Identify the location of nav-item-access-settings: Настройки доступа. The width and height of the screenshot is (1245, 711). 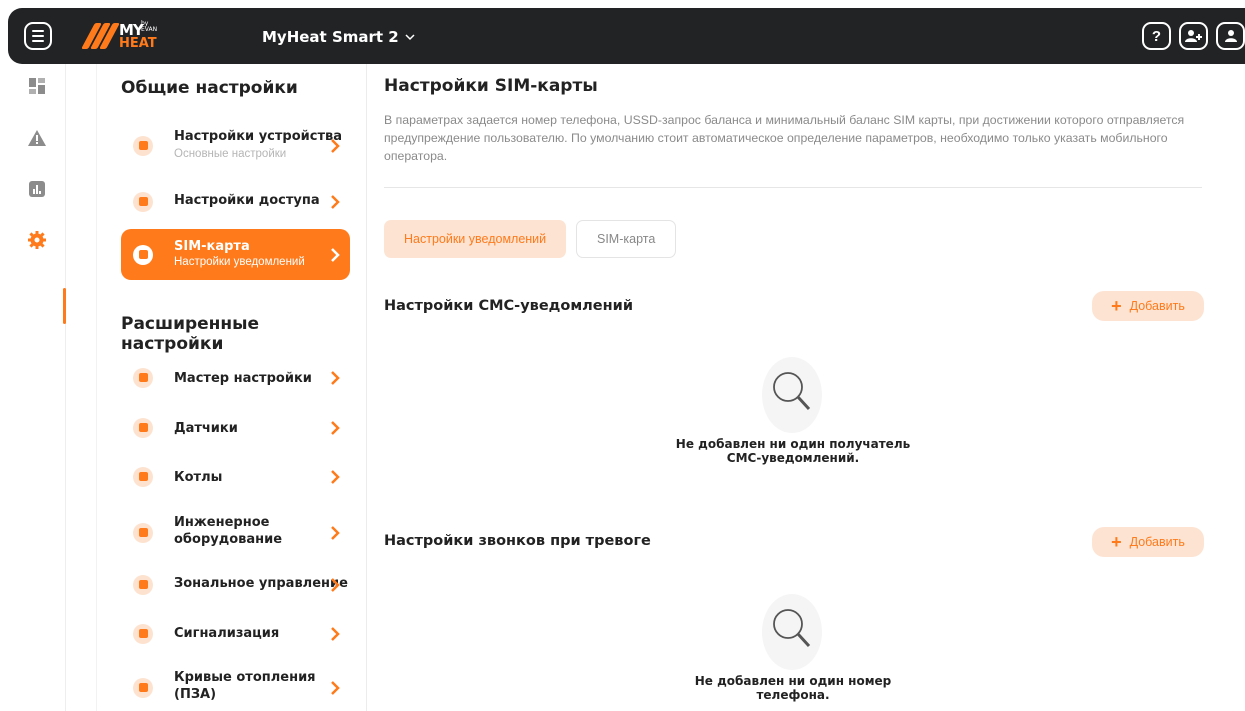
(235, 201).